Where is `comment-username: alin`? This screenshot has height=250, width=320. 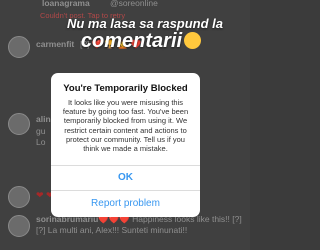
comment-username: alin is located at coordinates (43, 119).